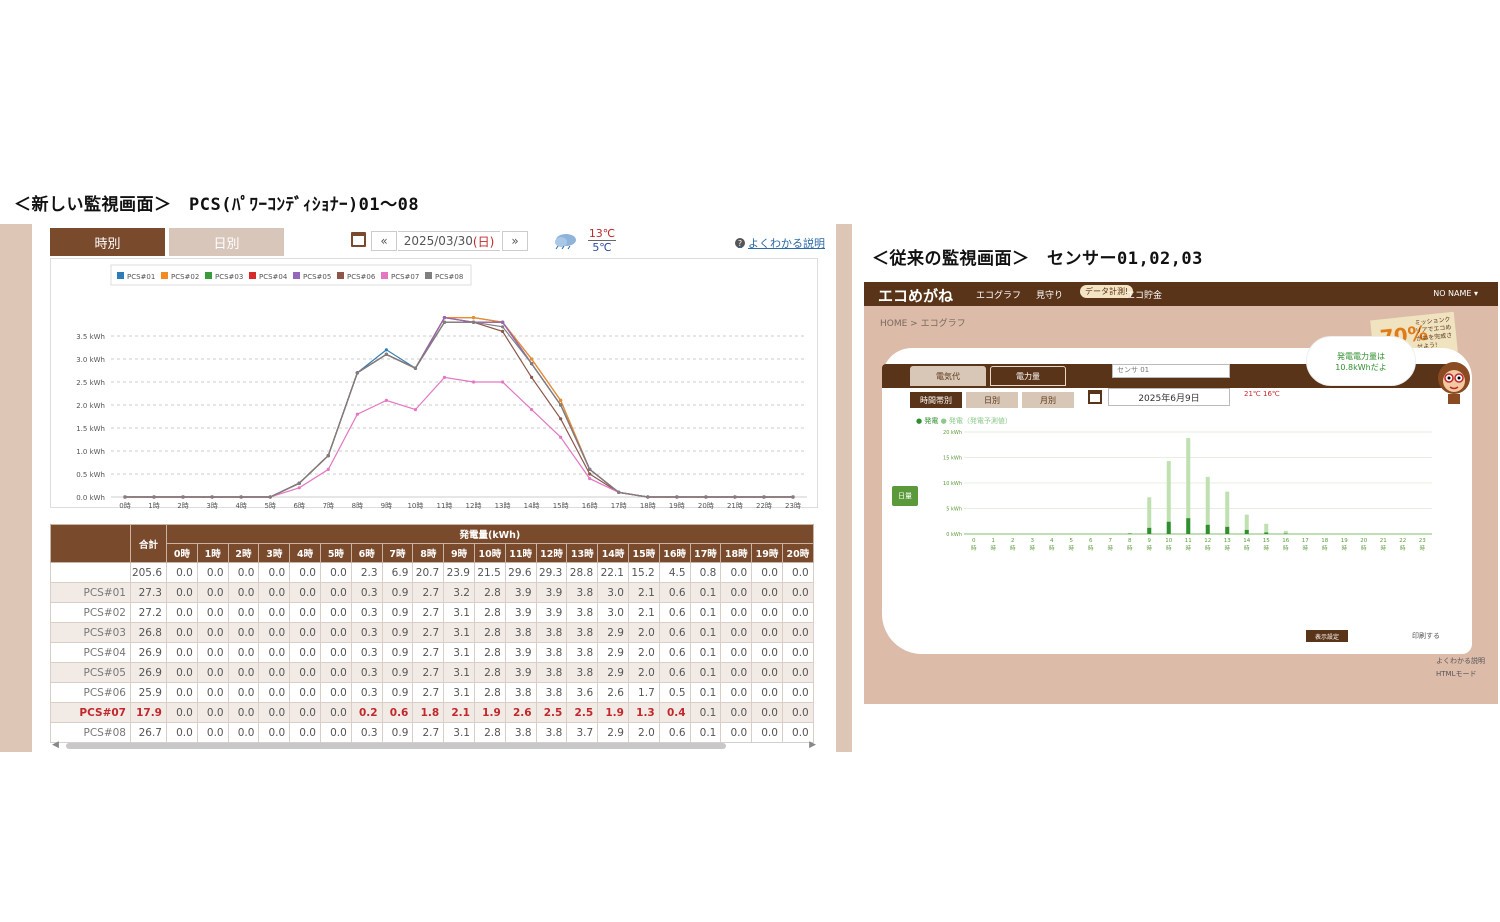 This screenshot has height=922, width=1500. What do you see at coordinates (1455, 293) in the screenshot?
I see `user-menu: NO NAME ▾` at bounding box center [1455, 293].